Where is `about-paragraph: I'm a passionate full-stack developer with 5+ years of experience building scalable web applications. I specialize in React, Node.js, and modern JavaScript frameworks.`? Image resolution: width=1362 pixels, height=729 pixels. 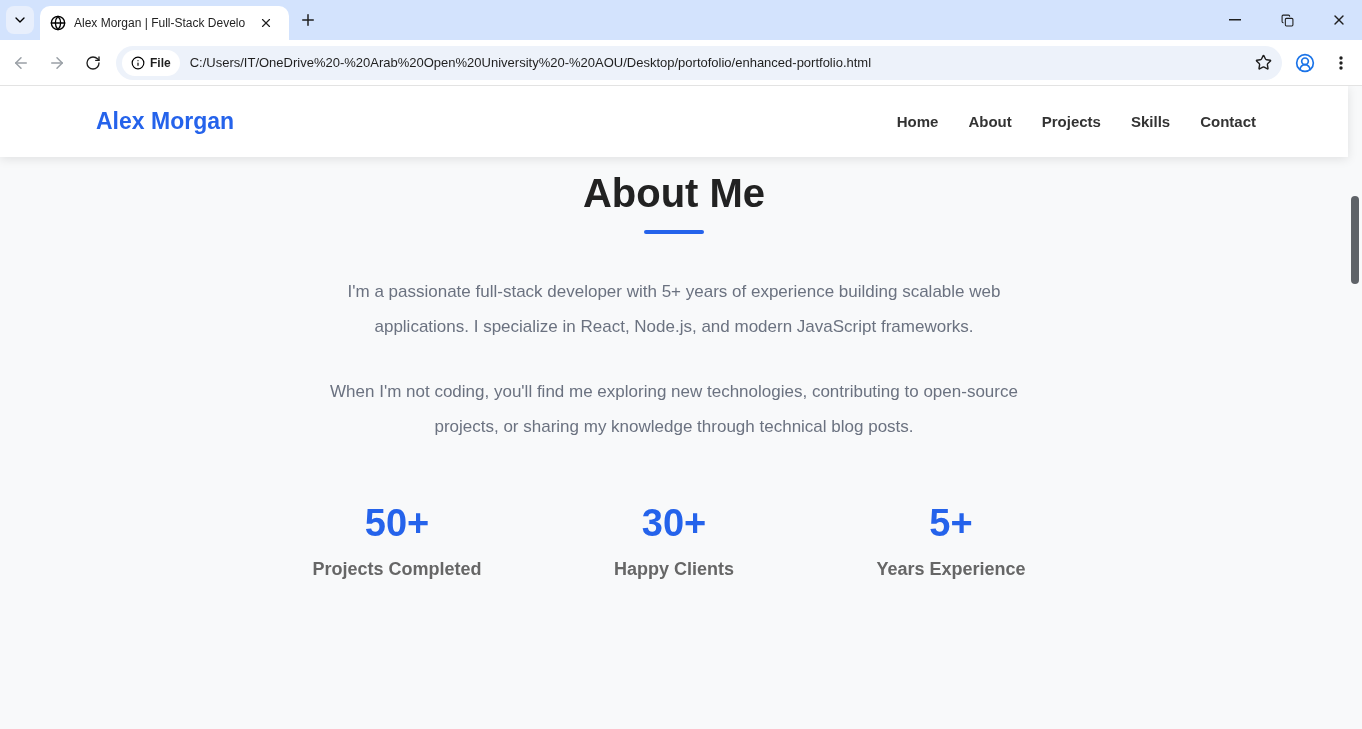
about-paragraph: I'm a passionate full-stack developer with 5+ years of experience building scalable web applications. I specialize in React, Node.js, and modern JavaScript frameworks. is located at coordinates (674, 309).